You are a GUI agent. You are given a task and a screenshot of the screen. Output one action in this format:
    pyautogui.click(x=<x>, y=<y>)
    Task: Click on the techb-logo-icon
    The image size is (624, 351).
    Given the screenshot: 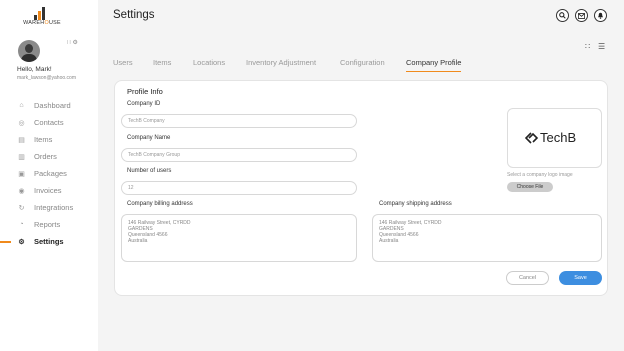 What is the action you would take?
    pyautogui.click(x=532, y=137)
    